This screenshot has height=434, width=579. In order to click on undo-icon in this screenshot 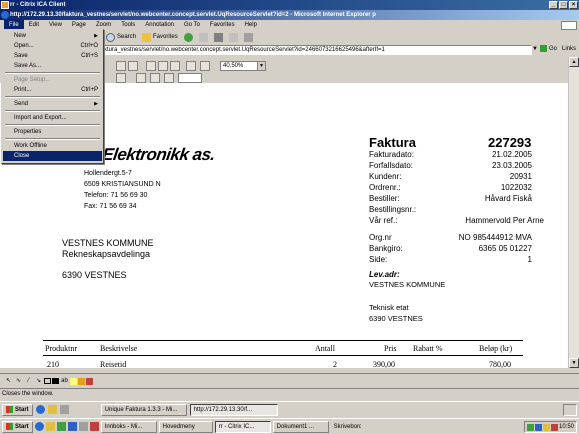, I will do `click(121, 66)`.